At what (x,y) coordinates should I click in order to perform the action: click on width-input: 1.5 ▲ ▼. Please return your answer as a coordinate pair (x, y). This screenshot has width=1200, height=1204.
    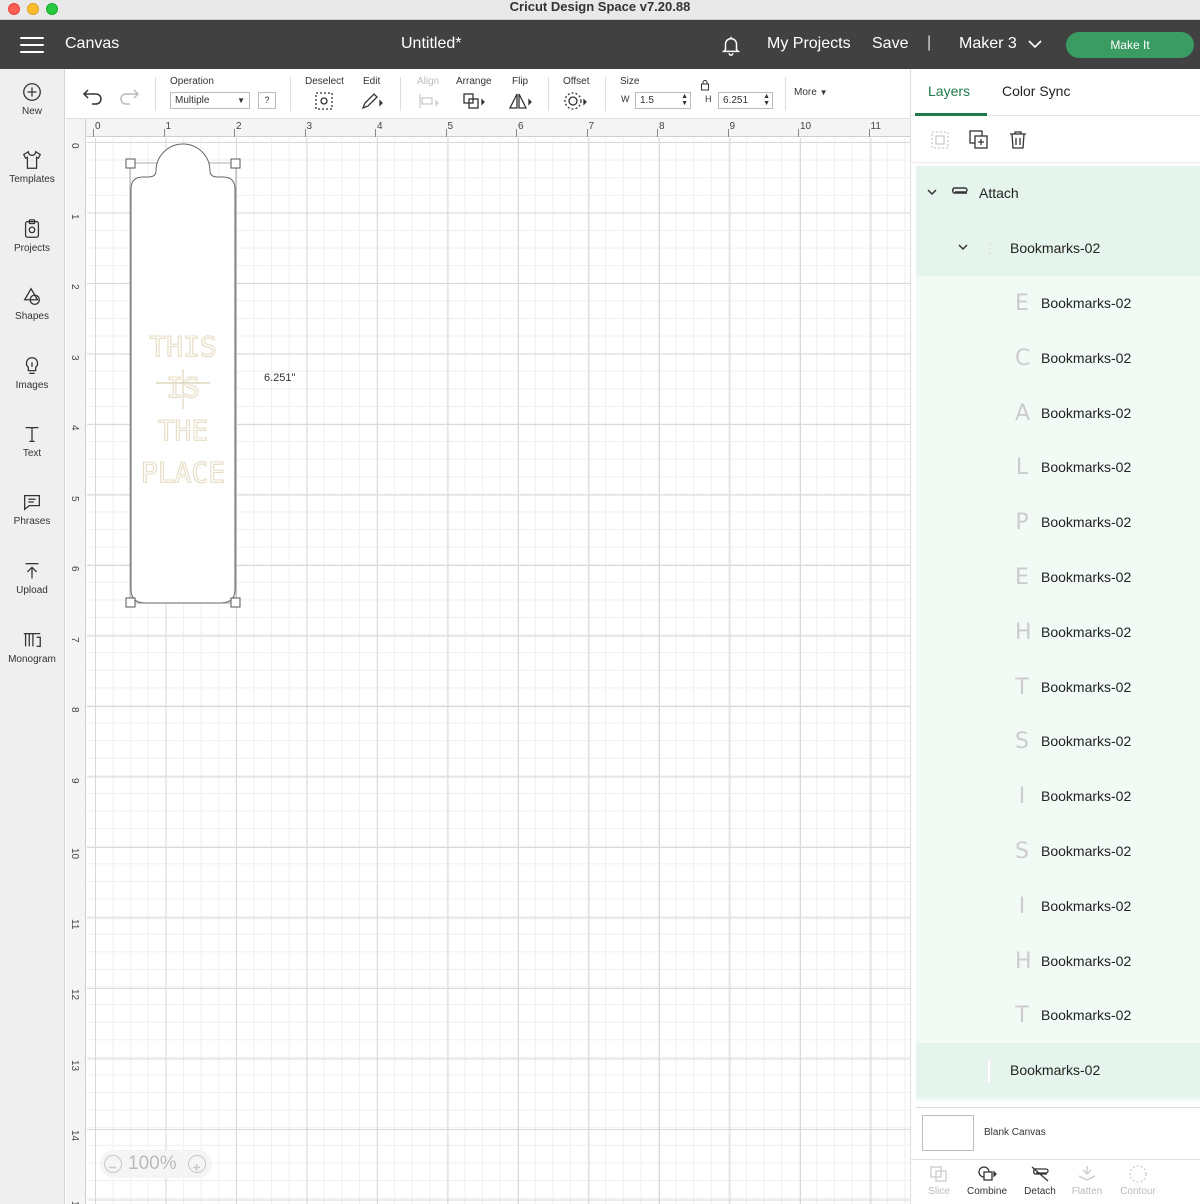
    Looking at the image, I should click on (663, 100).